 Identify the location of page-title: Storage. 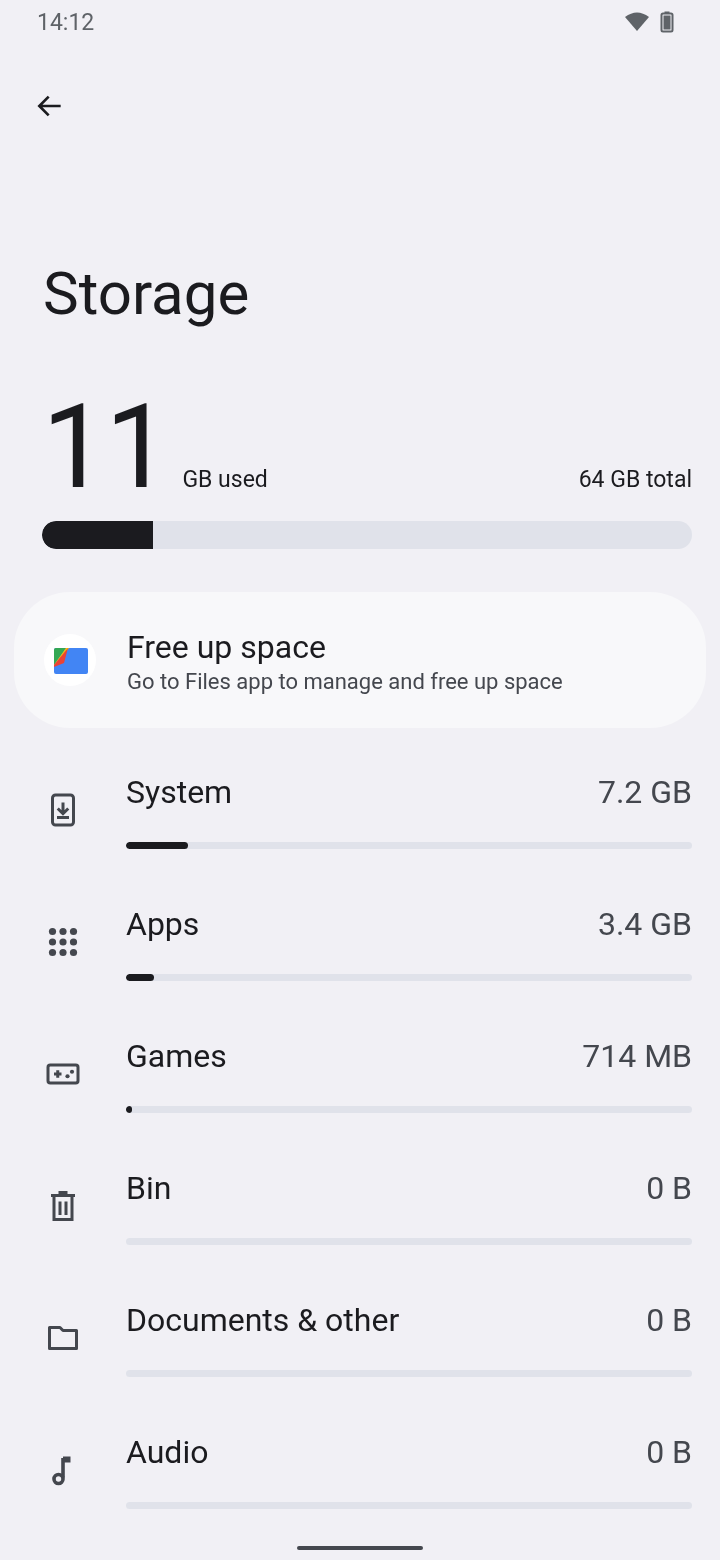
(147, 294).